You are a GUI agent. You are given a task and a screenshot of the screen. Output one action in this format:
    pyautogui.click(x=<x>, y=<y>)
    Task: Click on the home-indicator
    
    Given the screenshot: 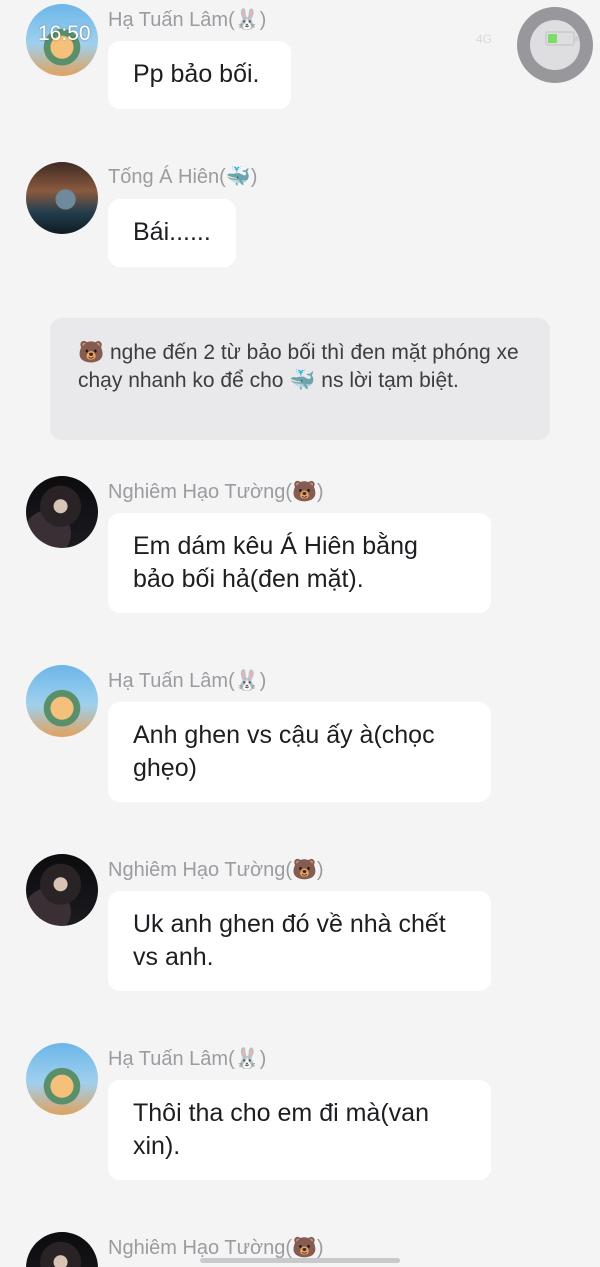 What is the action you would take?
    pyautogui.click(x=300, y=1260)
    